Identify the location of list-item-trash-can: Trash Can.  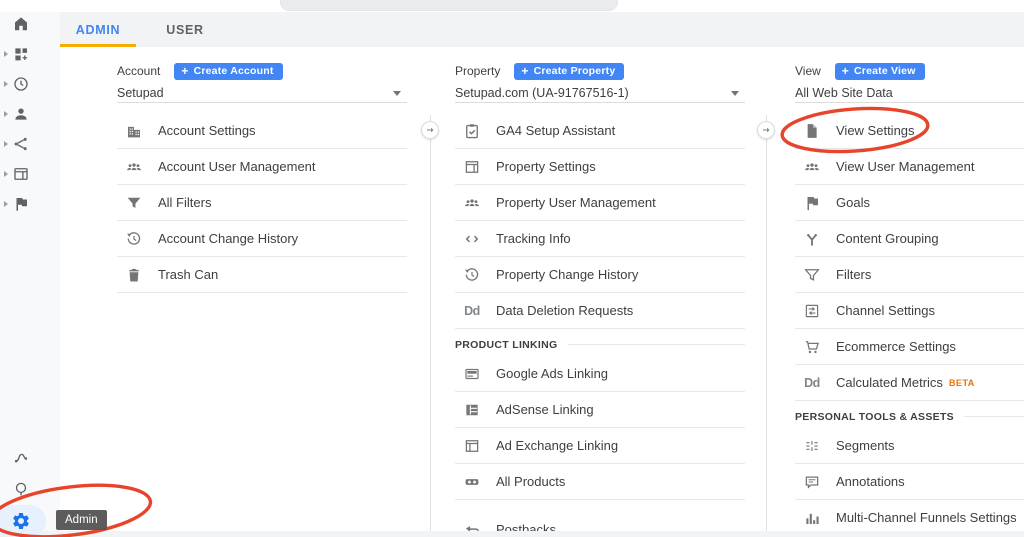
(262, 275).